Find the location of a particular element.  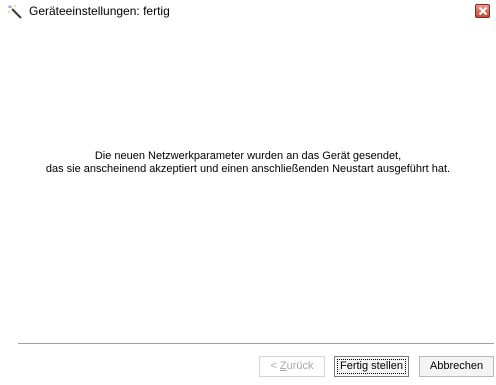

window-title: Geräteeinstellungen: fertig is located at coordinates (99, 11).